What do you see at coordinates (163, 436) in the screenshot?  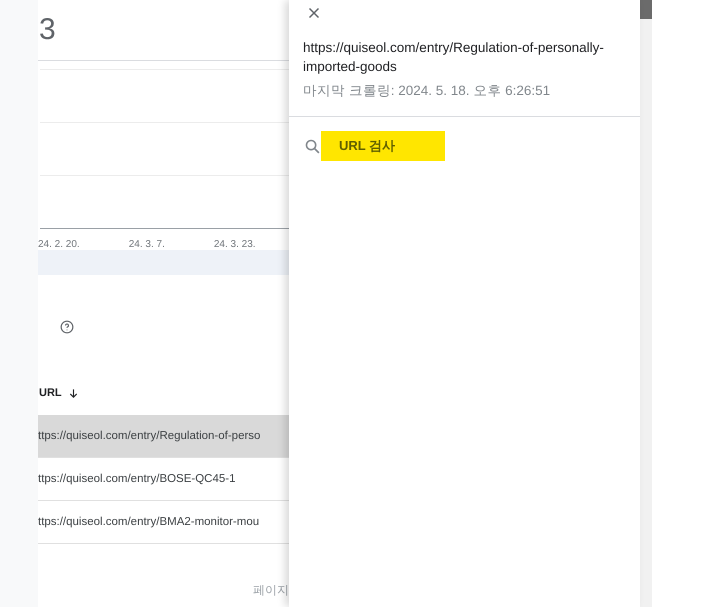 I see `table-row: ttps://quiseol.com/entry/Regulation-of-perso` at bounding box center [163, 436].